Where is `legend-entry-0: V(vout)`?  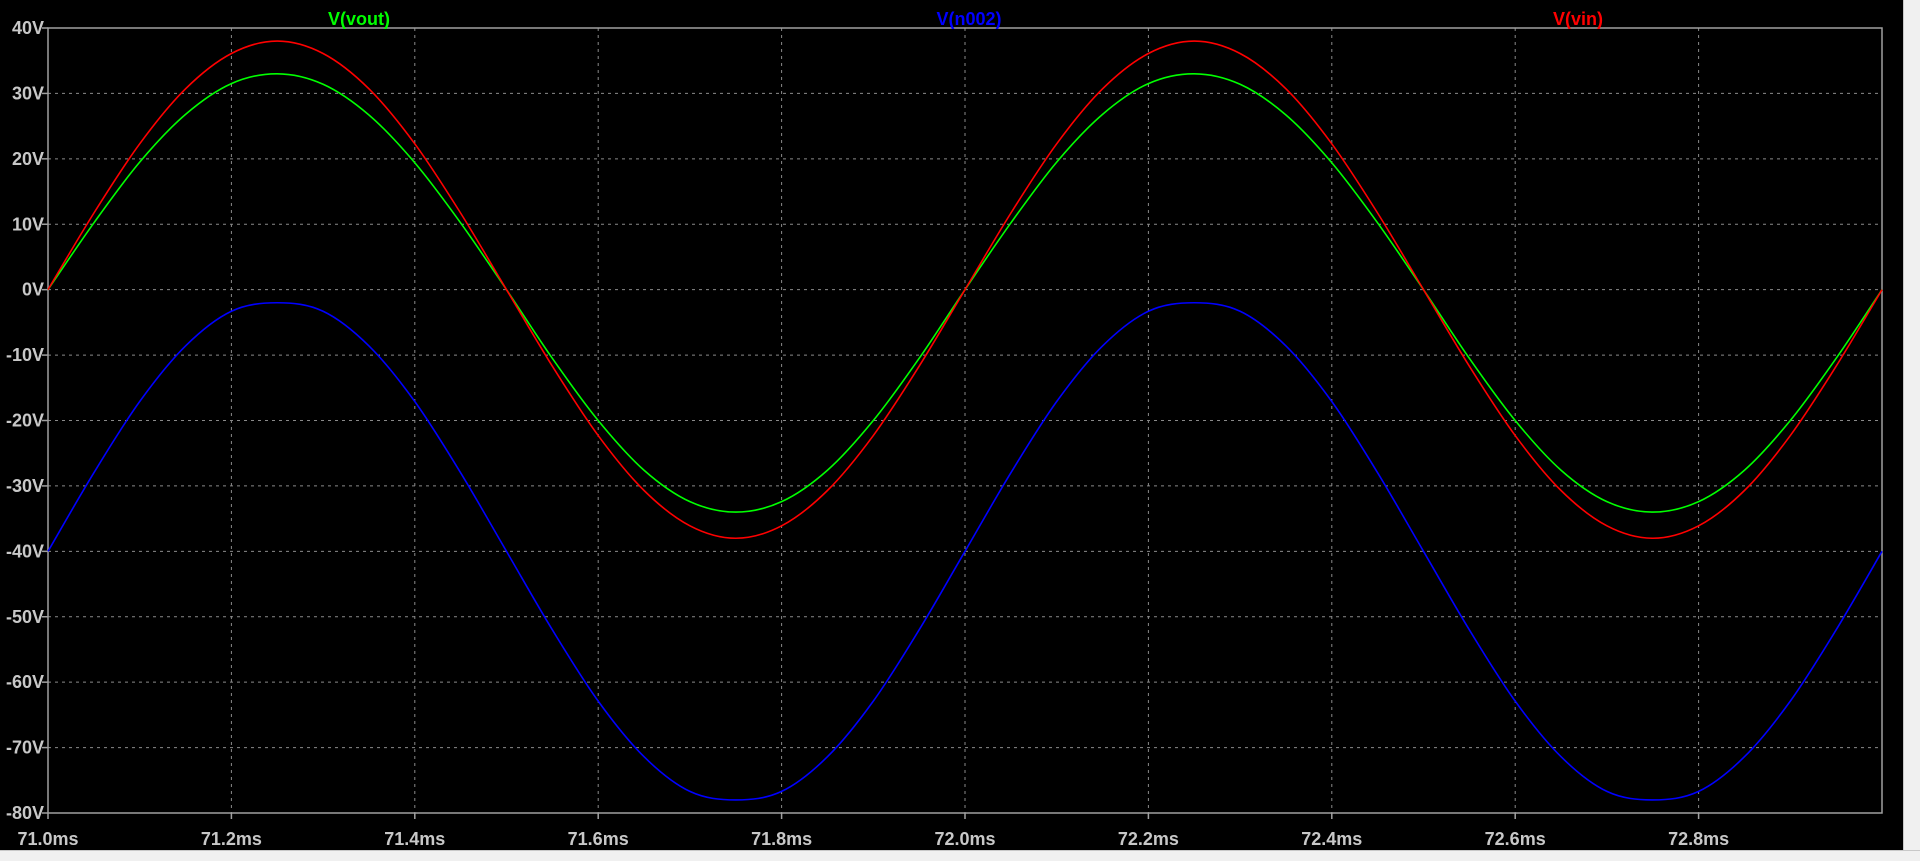 legend-entry-0: V(vout) is located at coordinates (359, 19).